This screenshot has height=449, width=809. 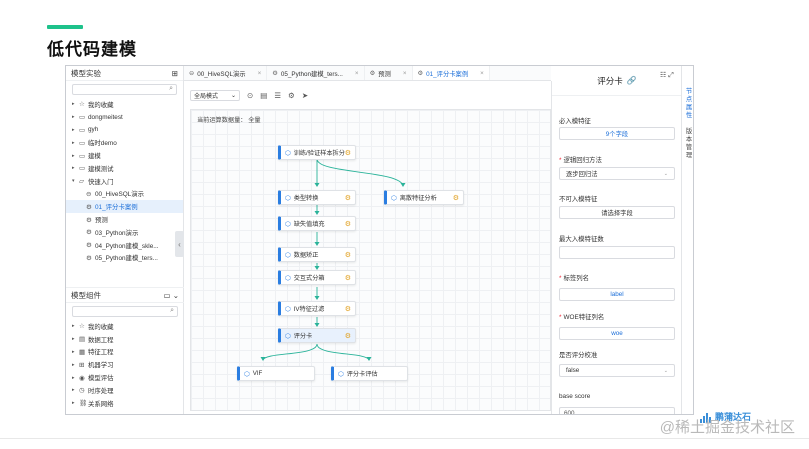 I want to click on side-tab: 节点属性, so click(x=689, y=104).